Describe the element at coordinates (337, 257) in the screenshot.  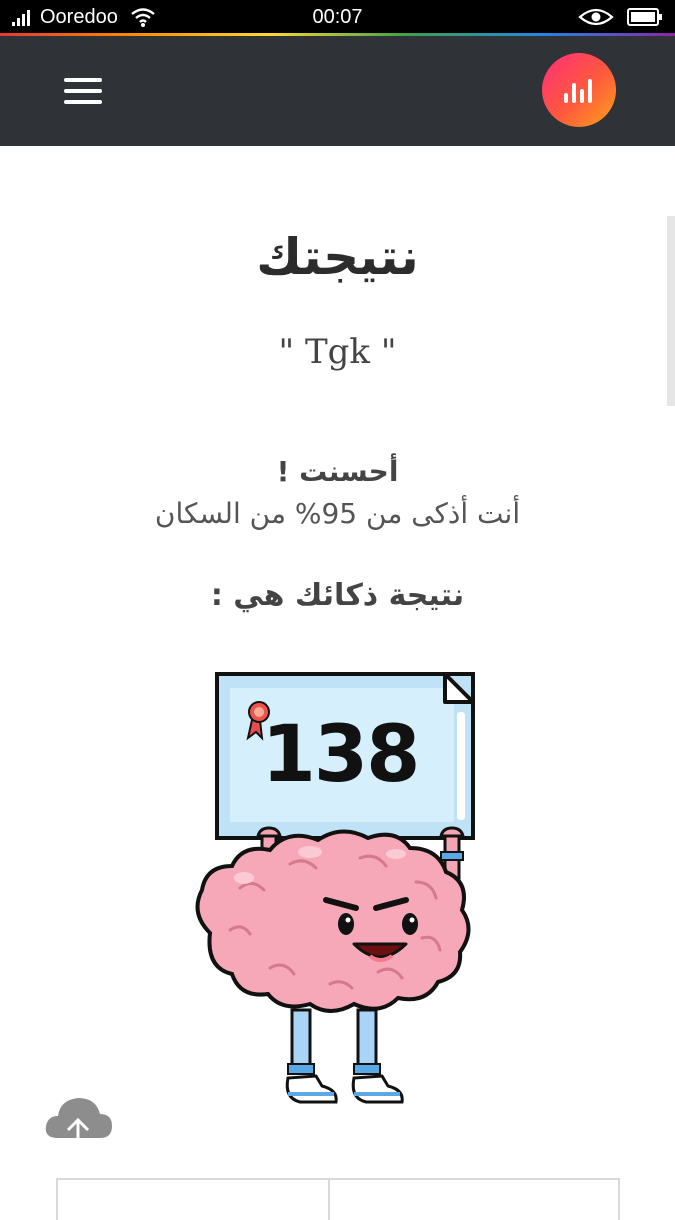
I see `page-title: نتيجتك` at that location.